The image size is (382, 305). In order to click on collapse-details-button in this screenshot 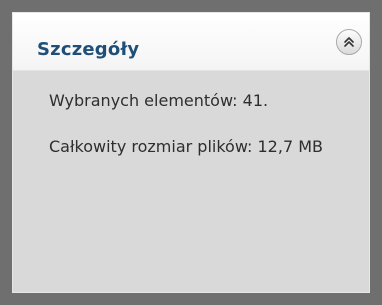, I will do `click(349, 42)`.